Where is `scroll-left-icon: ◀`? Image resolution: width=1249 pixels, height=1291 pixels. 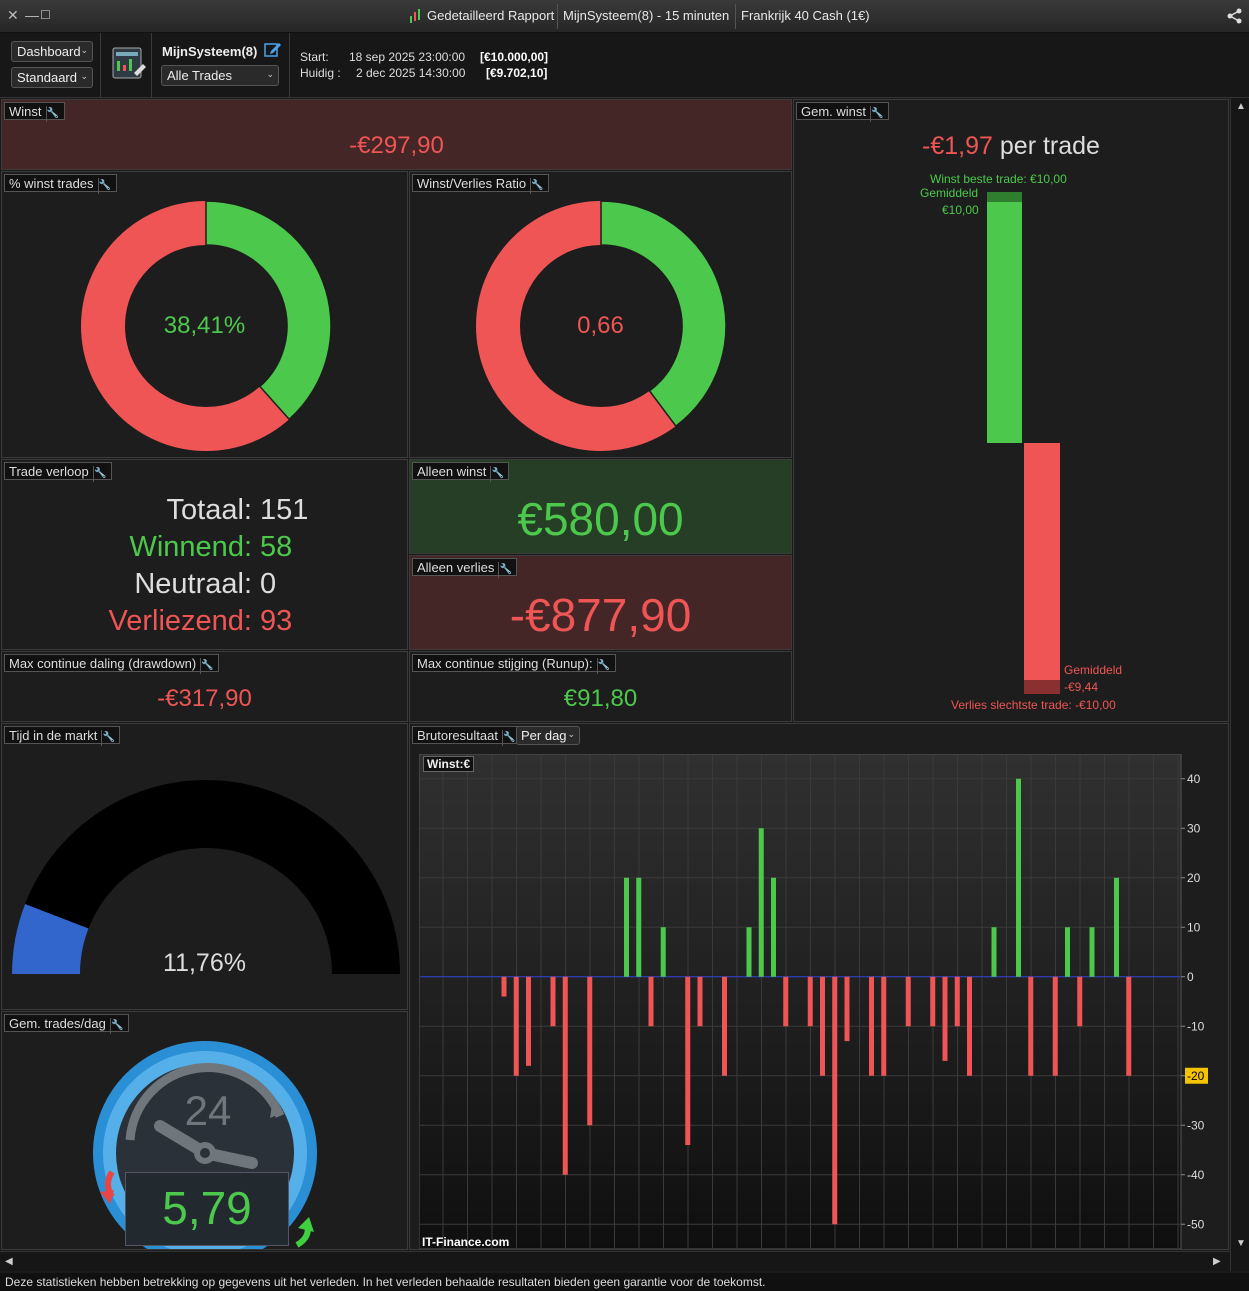 scroll-left-icon: ◀ is located at coordinates (9, 1261).